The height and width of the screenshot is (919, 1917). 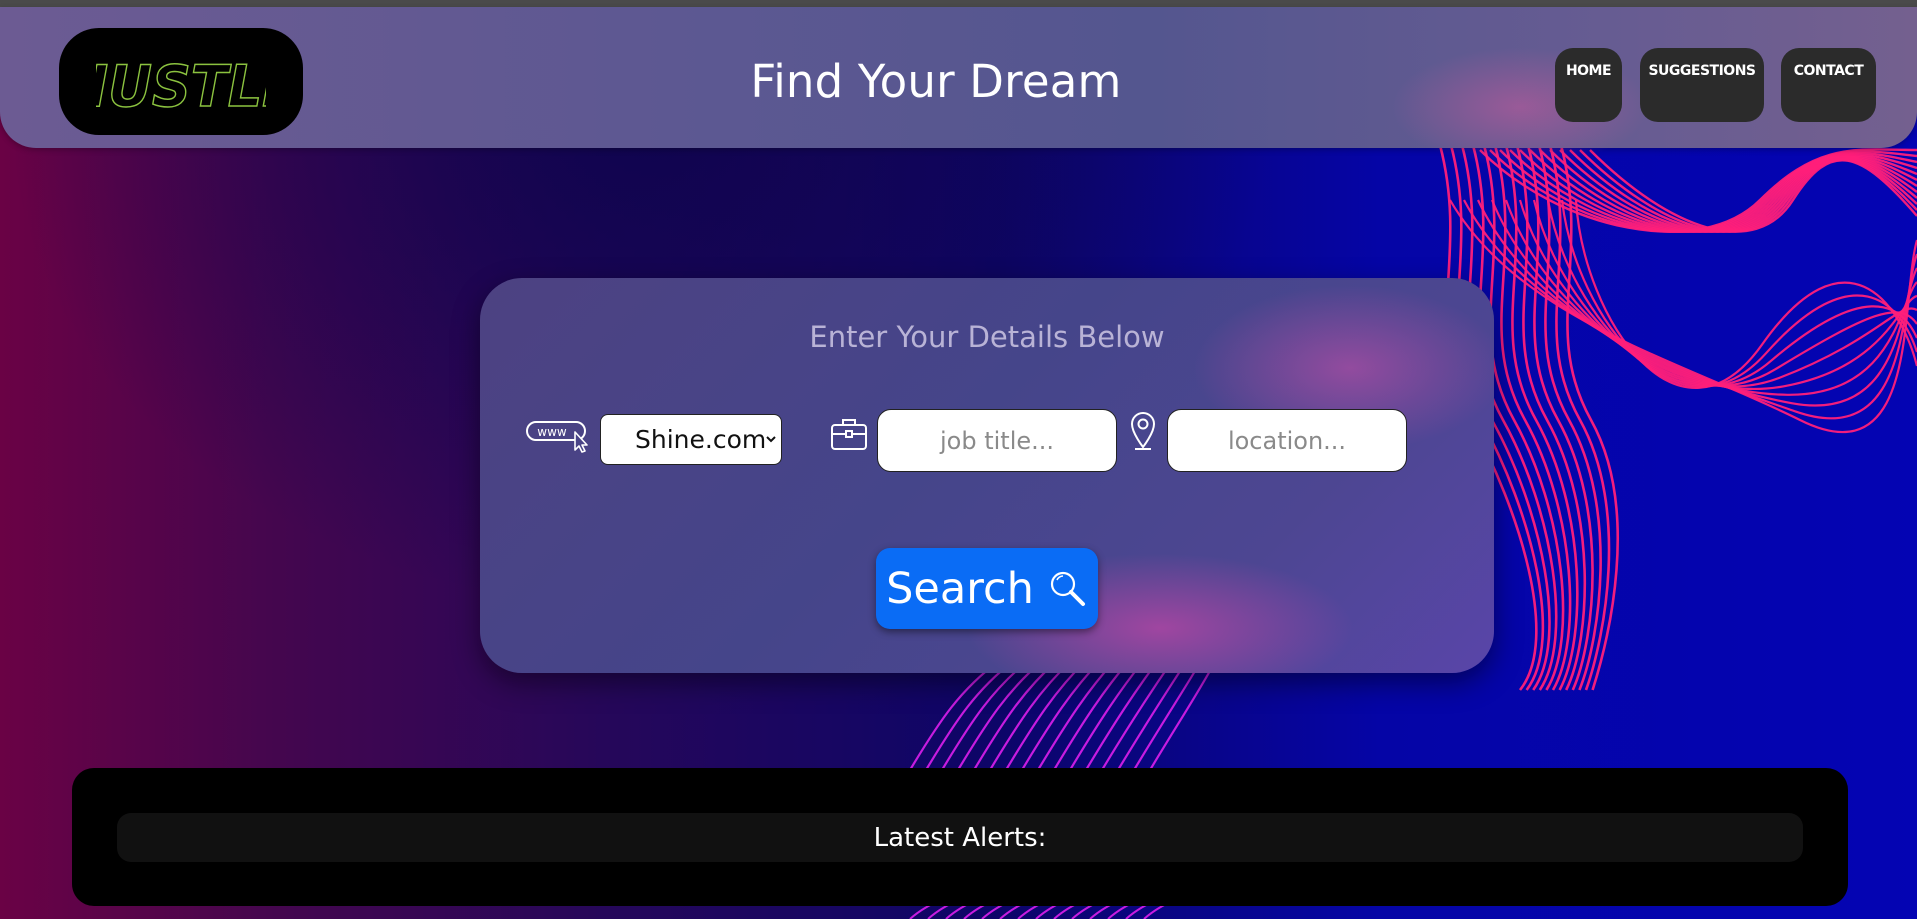 I want to click on chevron-down-icon, so click(x=771, y=439).